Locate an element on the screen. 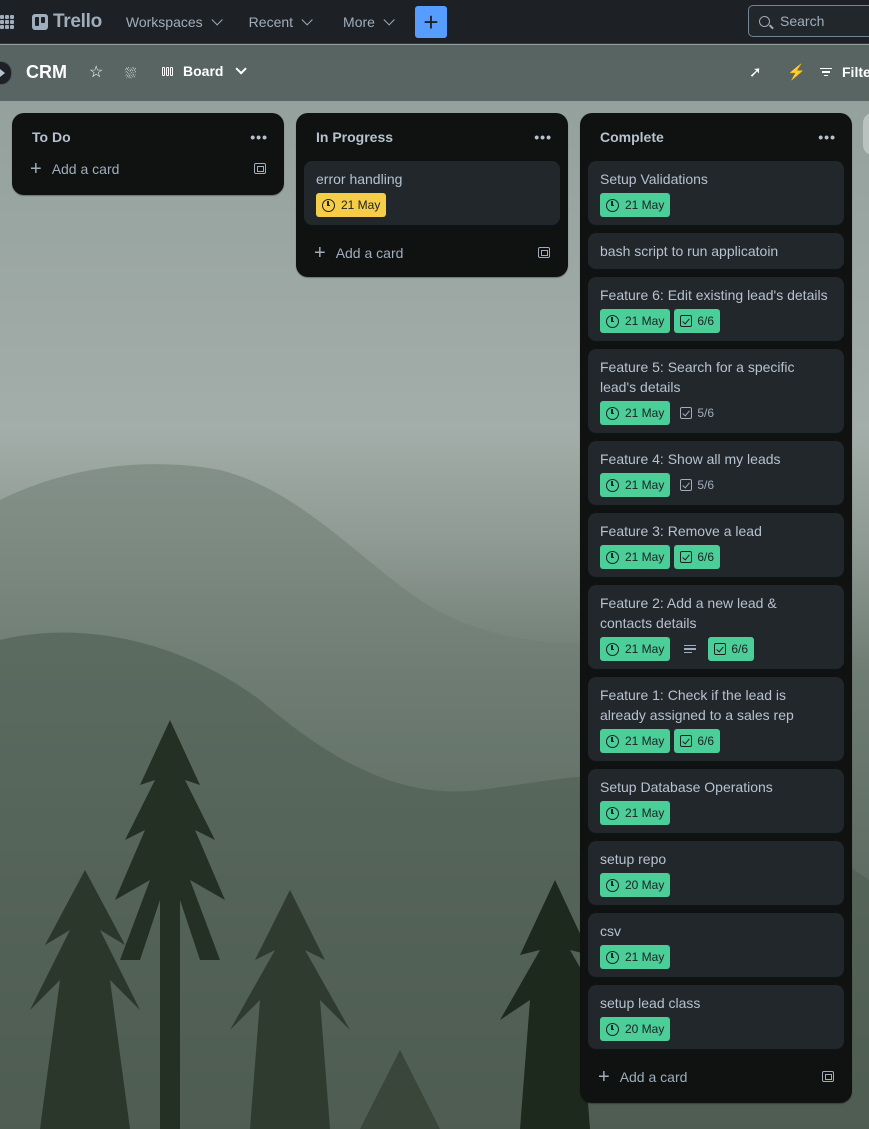 This screenshot has height=1129, width=869. trello-logo-icon is located at coordinates (40, 21).